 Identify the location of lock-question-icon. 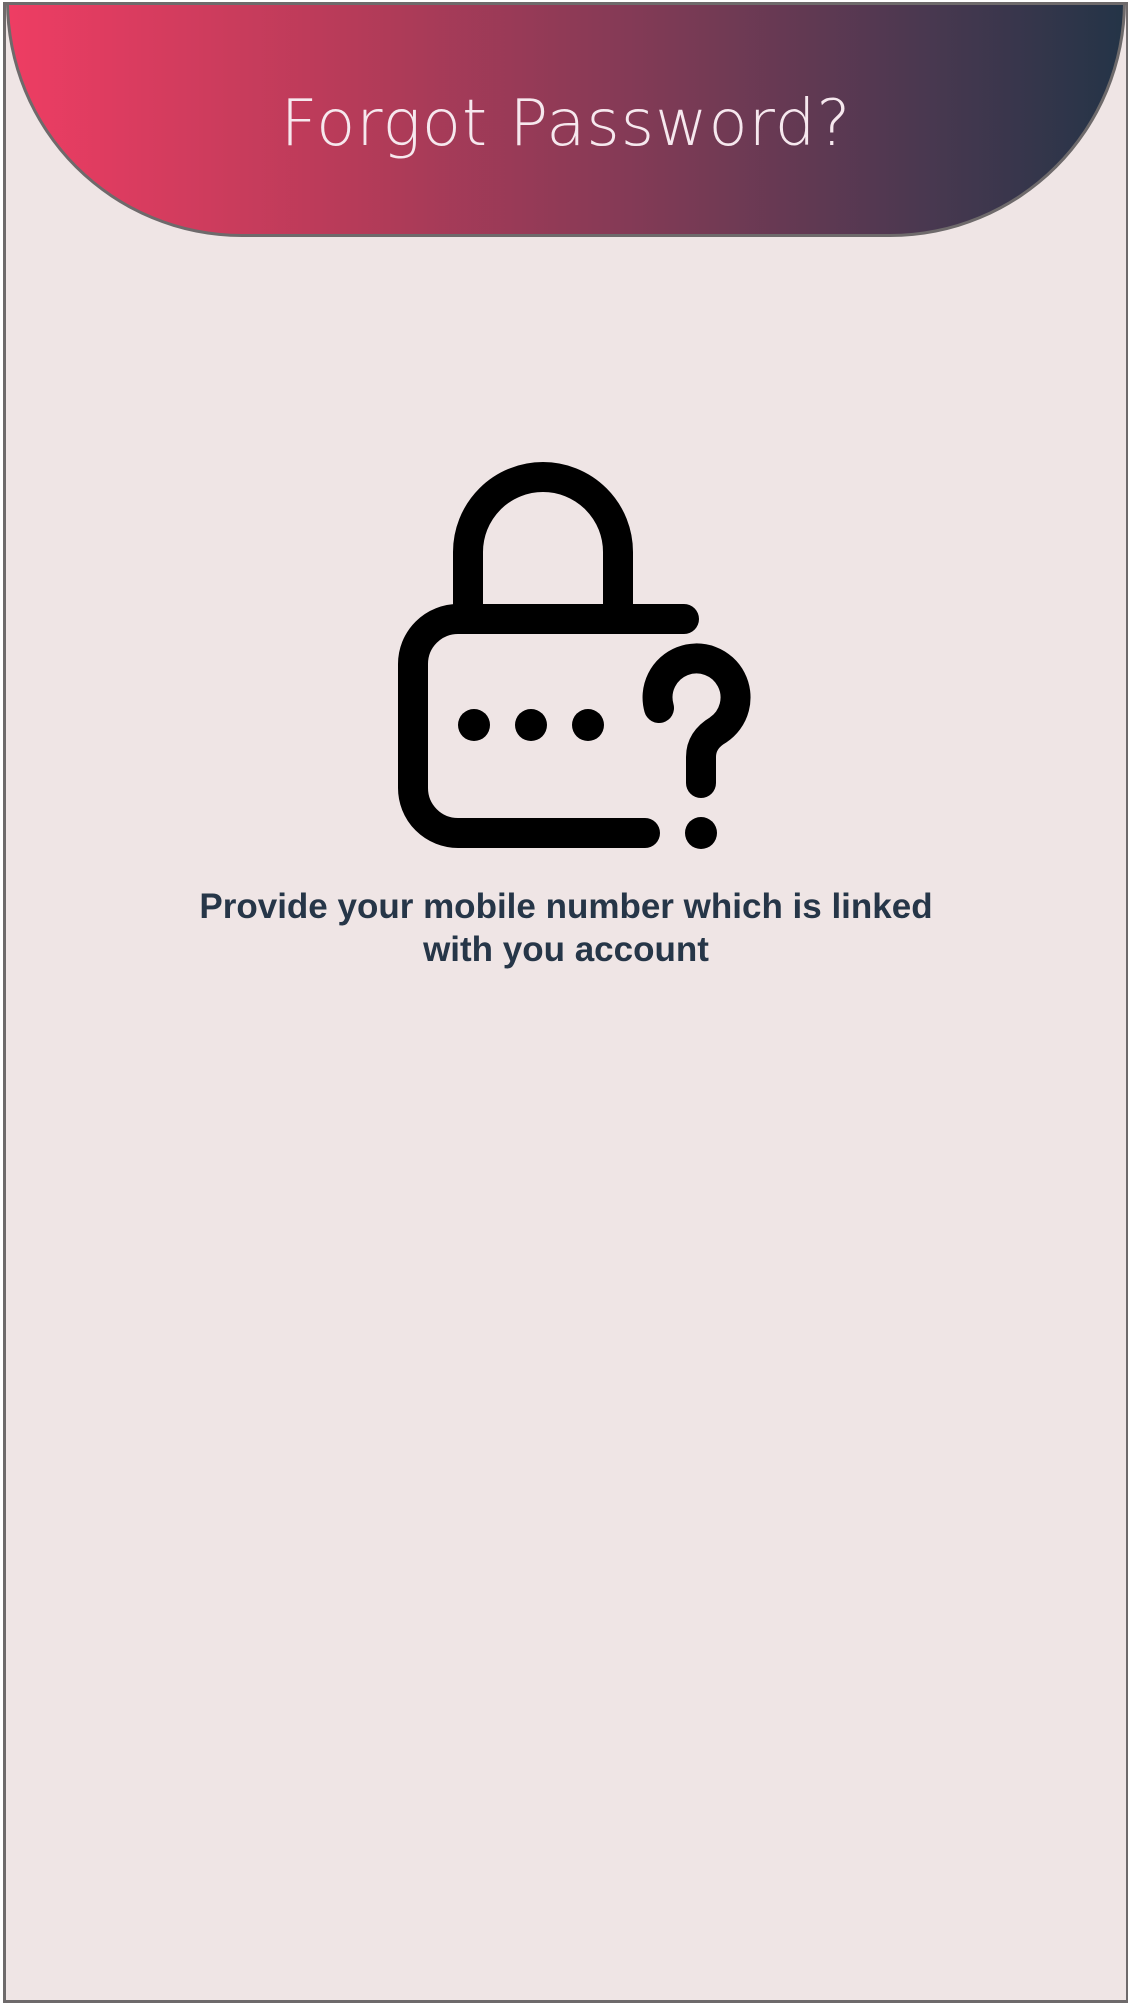
(574, 655).